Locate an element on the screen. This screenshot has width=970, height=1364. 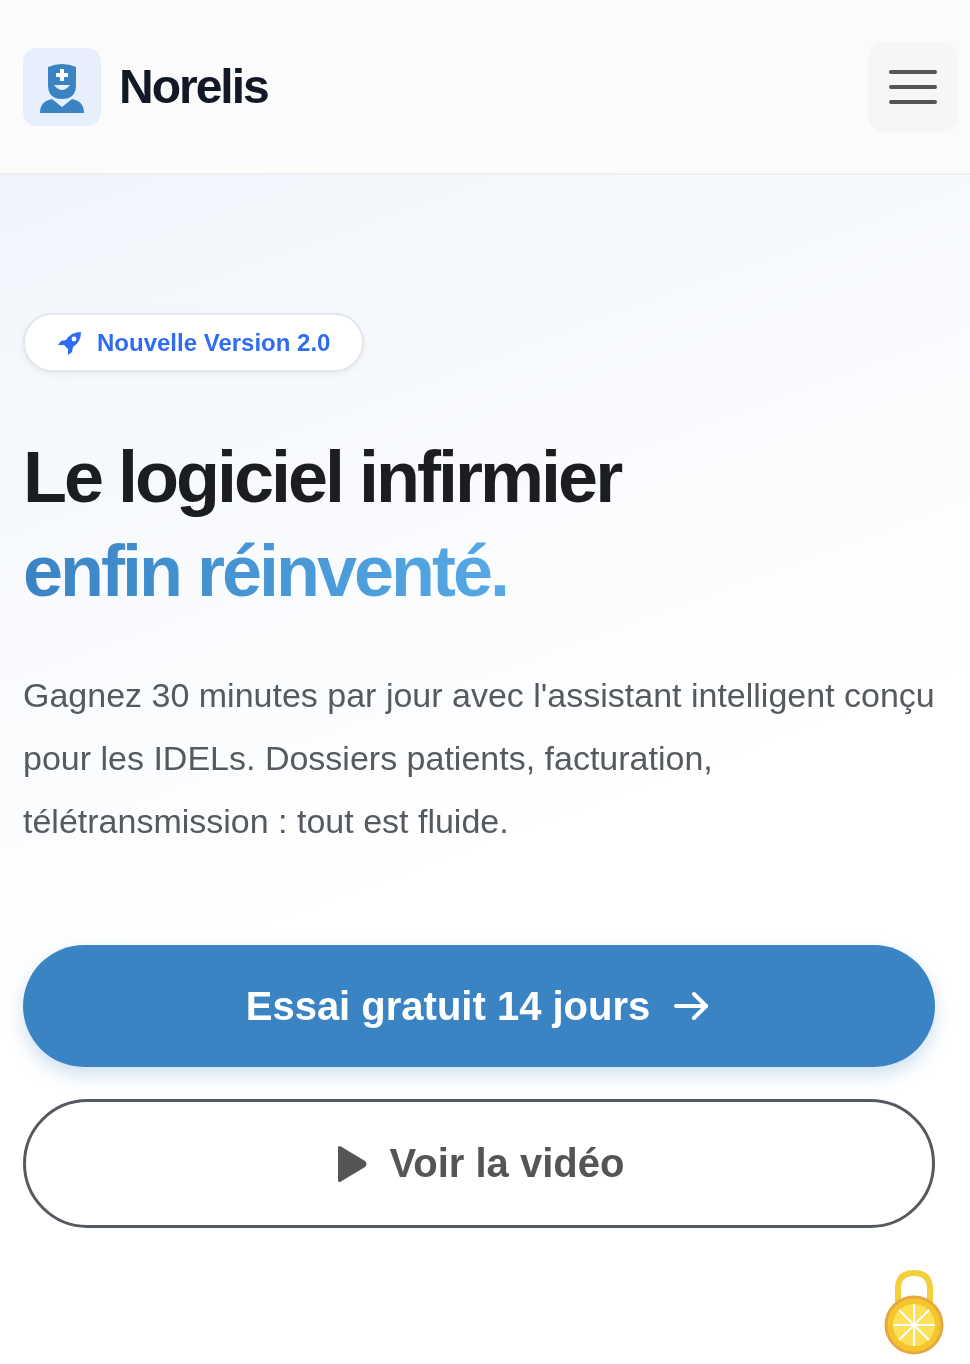
free-trial-button: Essai gratuit 14 jours is located at coordinates (479, 1006).